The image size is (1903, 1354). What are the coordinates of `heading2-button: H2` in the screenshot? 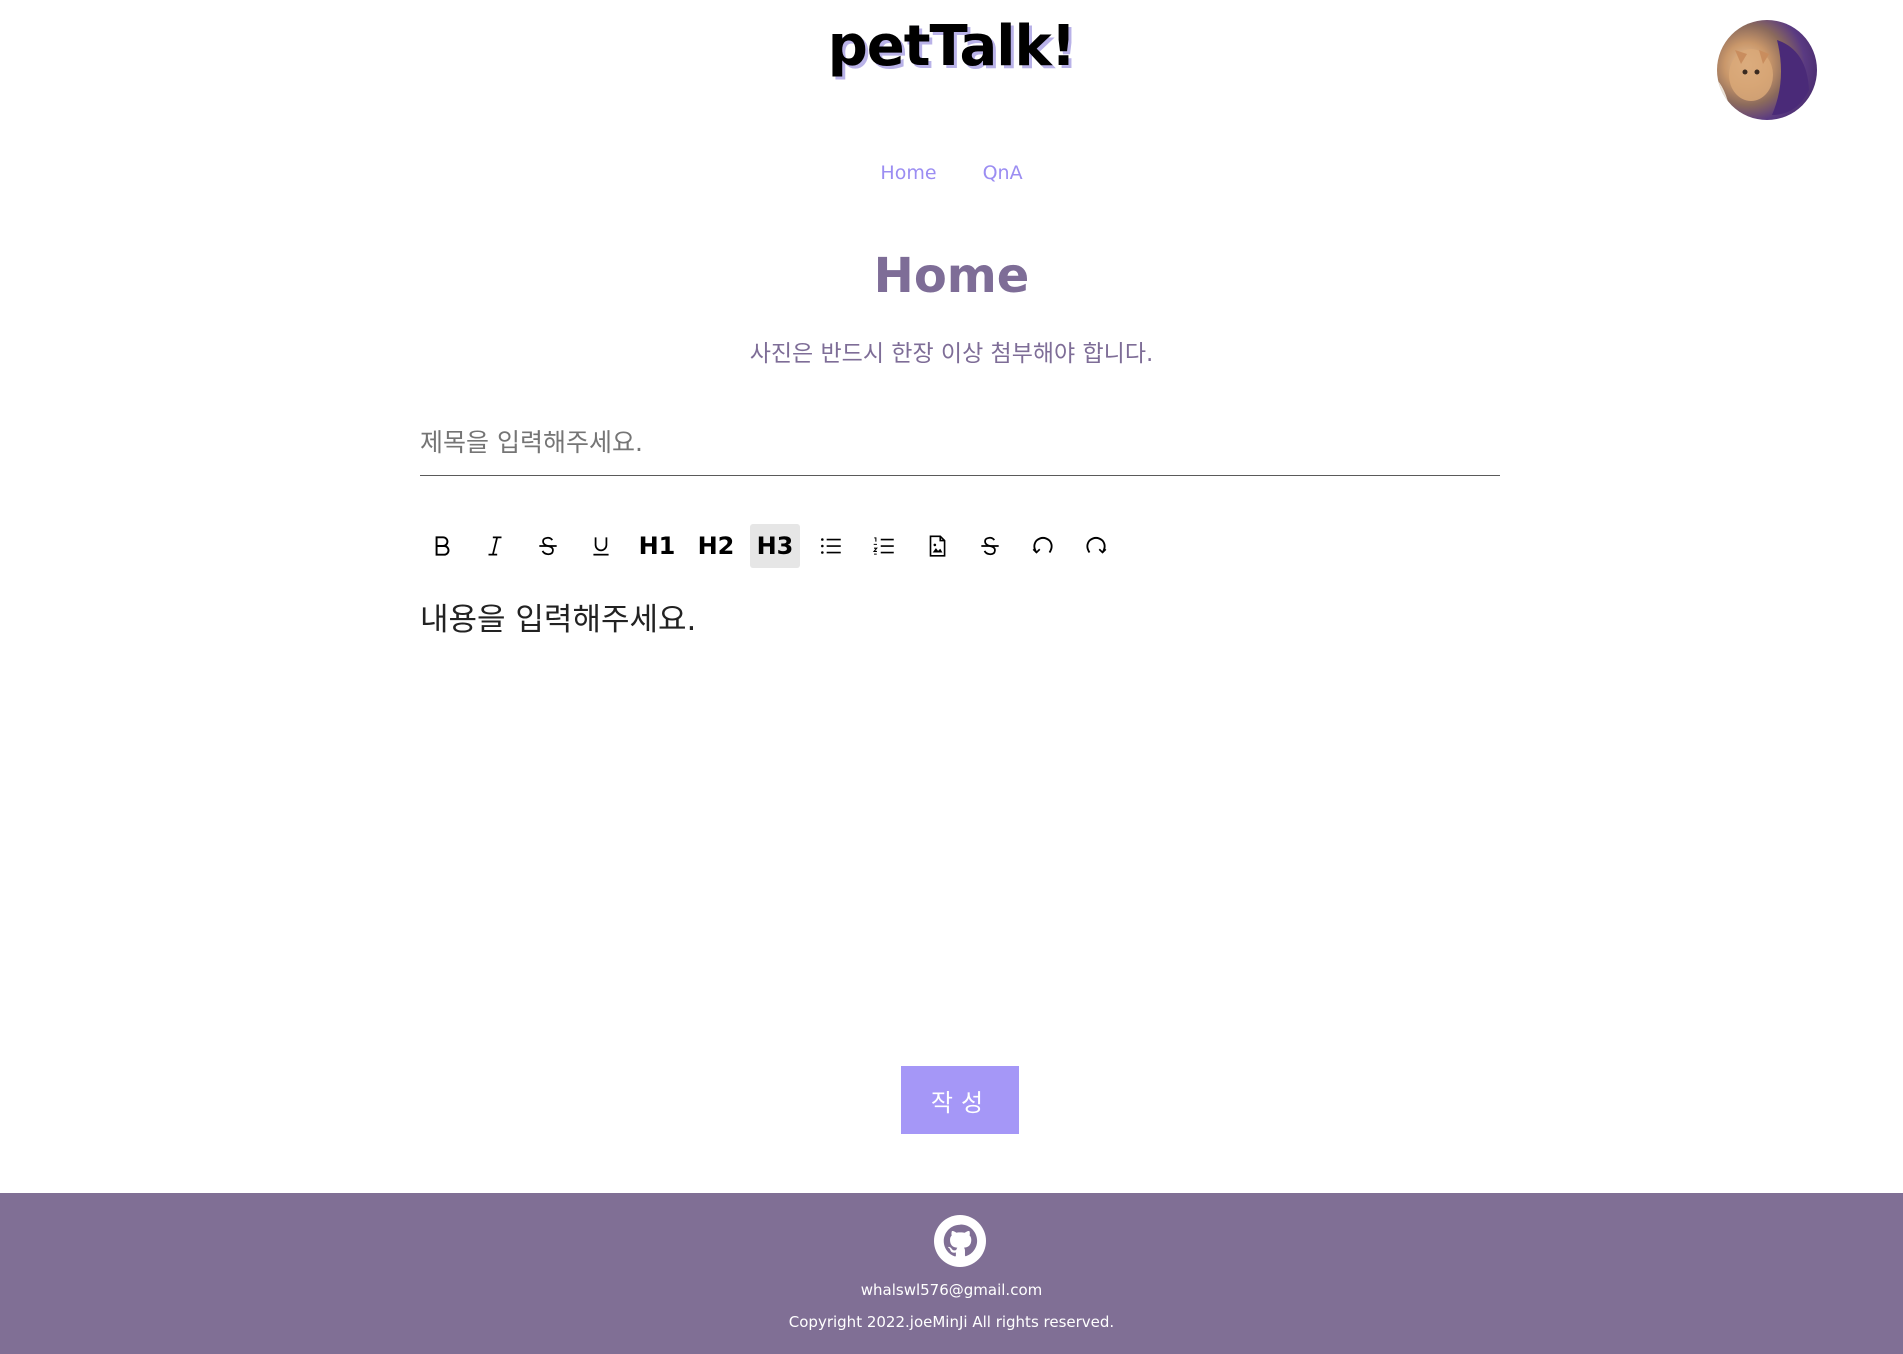 It's located at (716, 546).